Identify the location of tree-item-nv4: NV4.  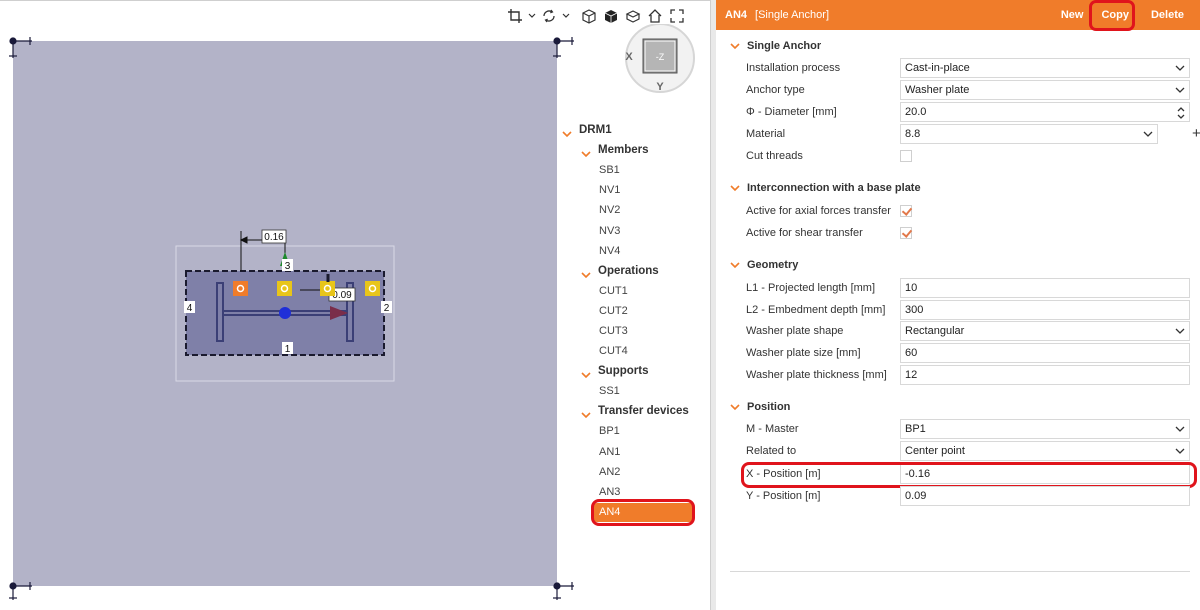
(635, 251).